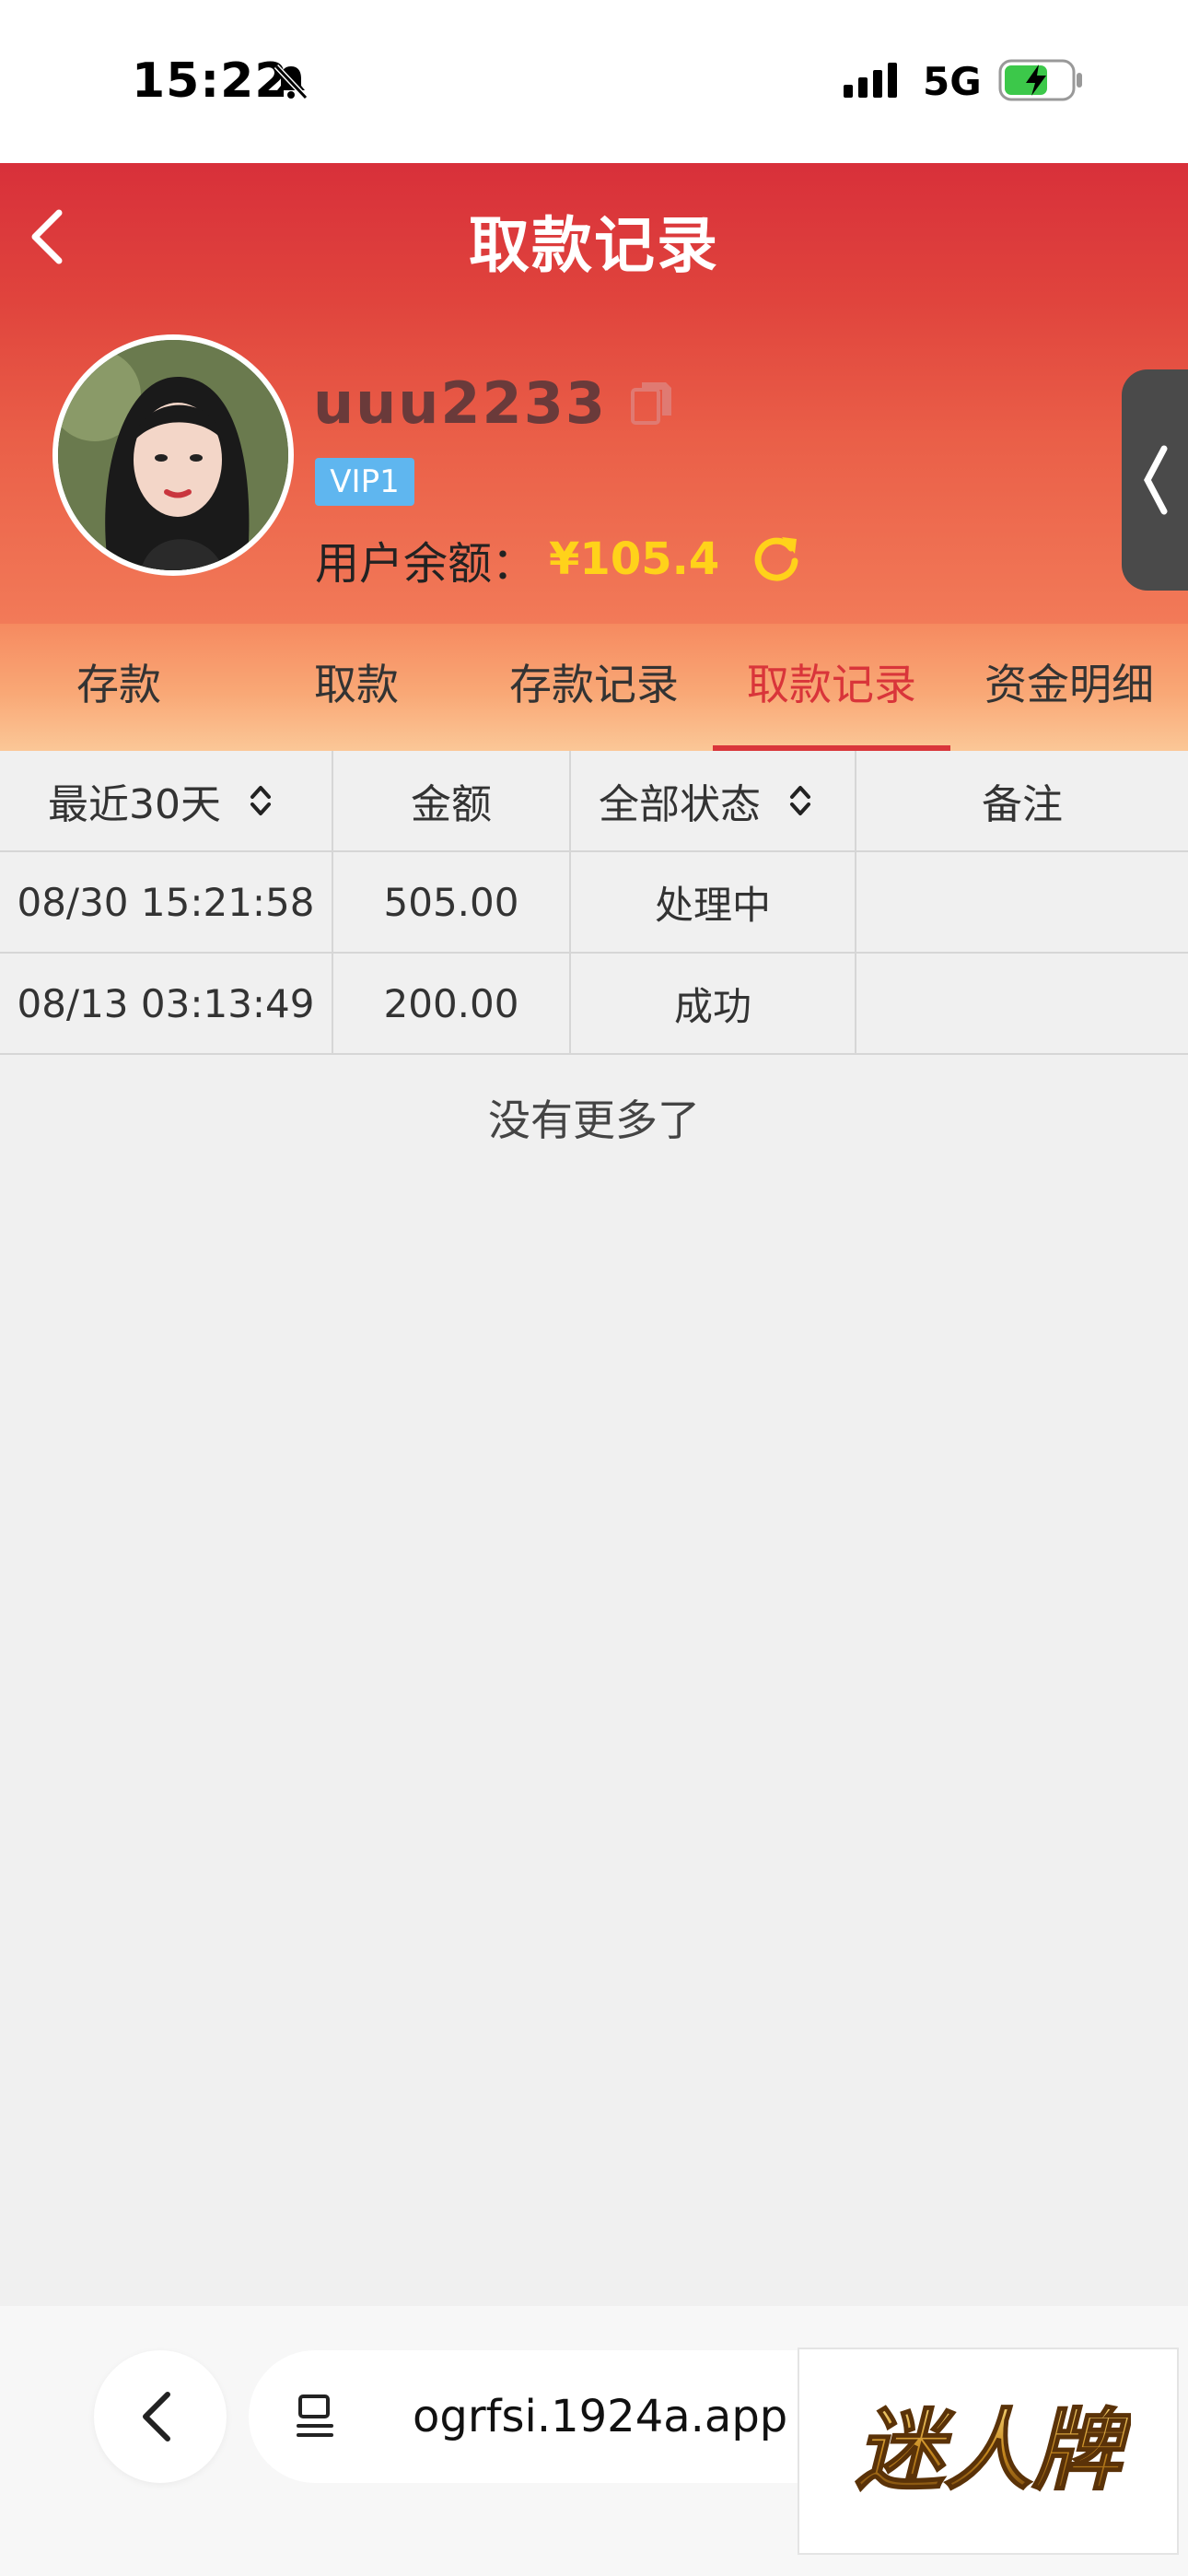  Describe the element at coordinates (634, 559) in the screenshot. I see `balance-value: ¥105.4` at that location.